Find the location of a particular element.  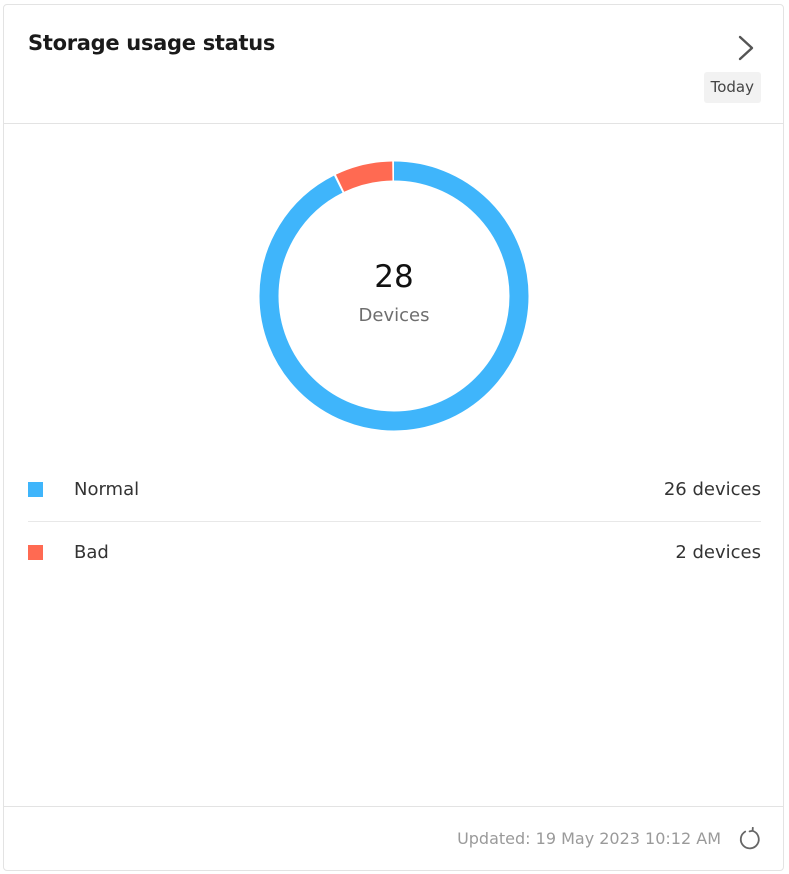

card-title: Storage usage status is located at coordinates (152, 43).